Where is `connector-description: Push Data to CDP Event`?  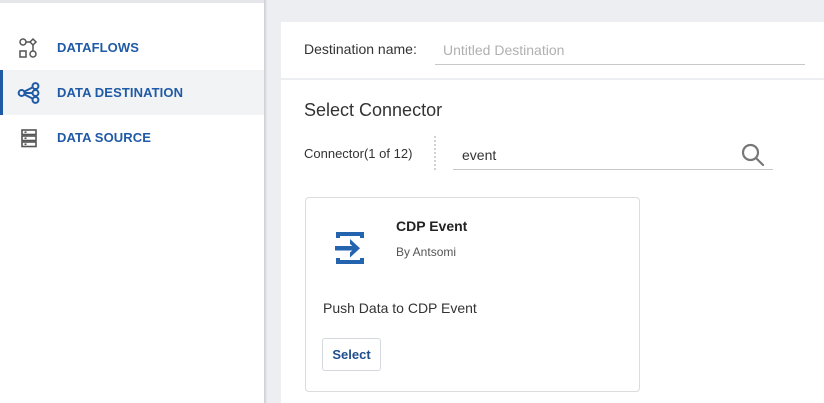 connector-description: Push Data to CDP Event is located at coordinates (400, 308).